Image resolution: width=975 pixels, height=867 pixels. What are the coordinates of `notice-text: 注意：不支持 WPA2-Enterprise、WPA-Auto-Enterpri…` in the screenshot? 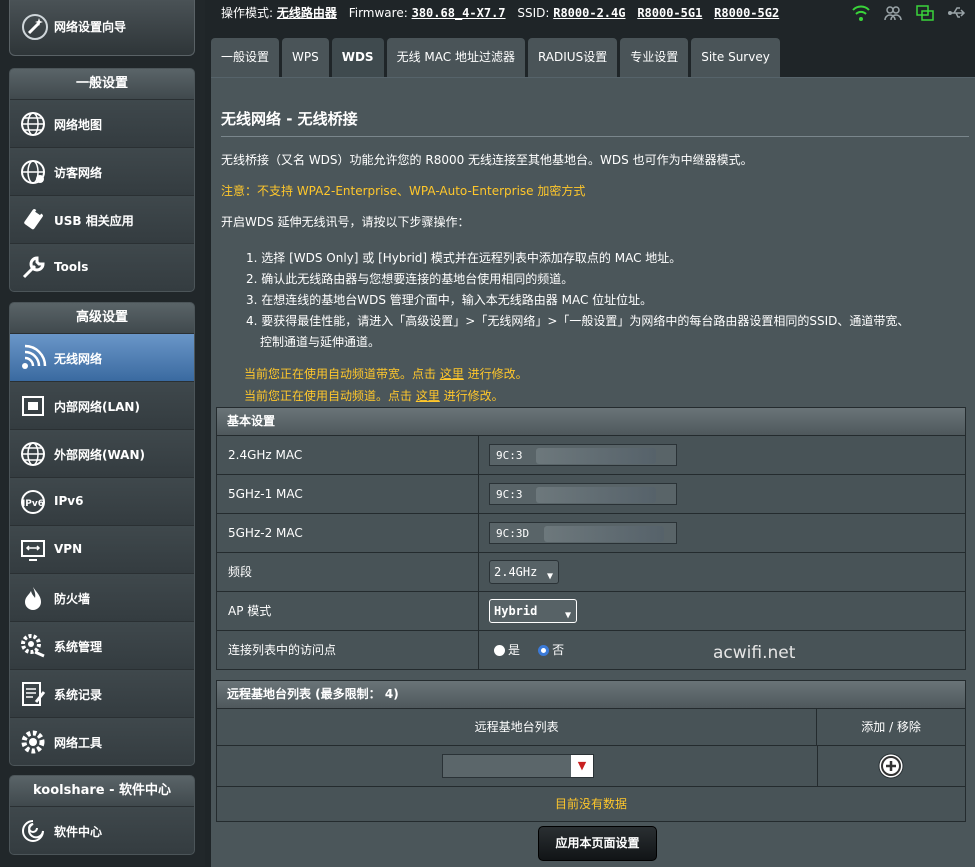 It's located at (403, 191).